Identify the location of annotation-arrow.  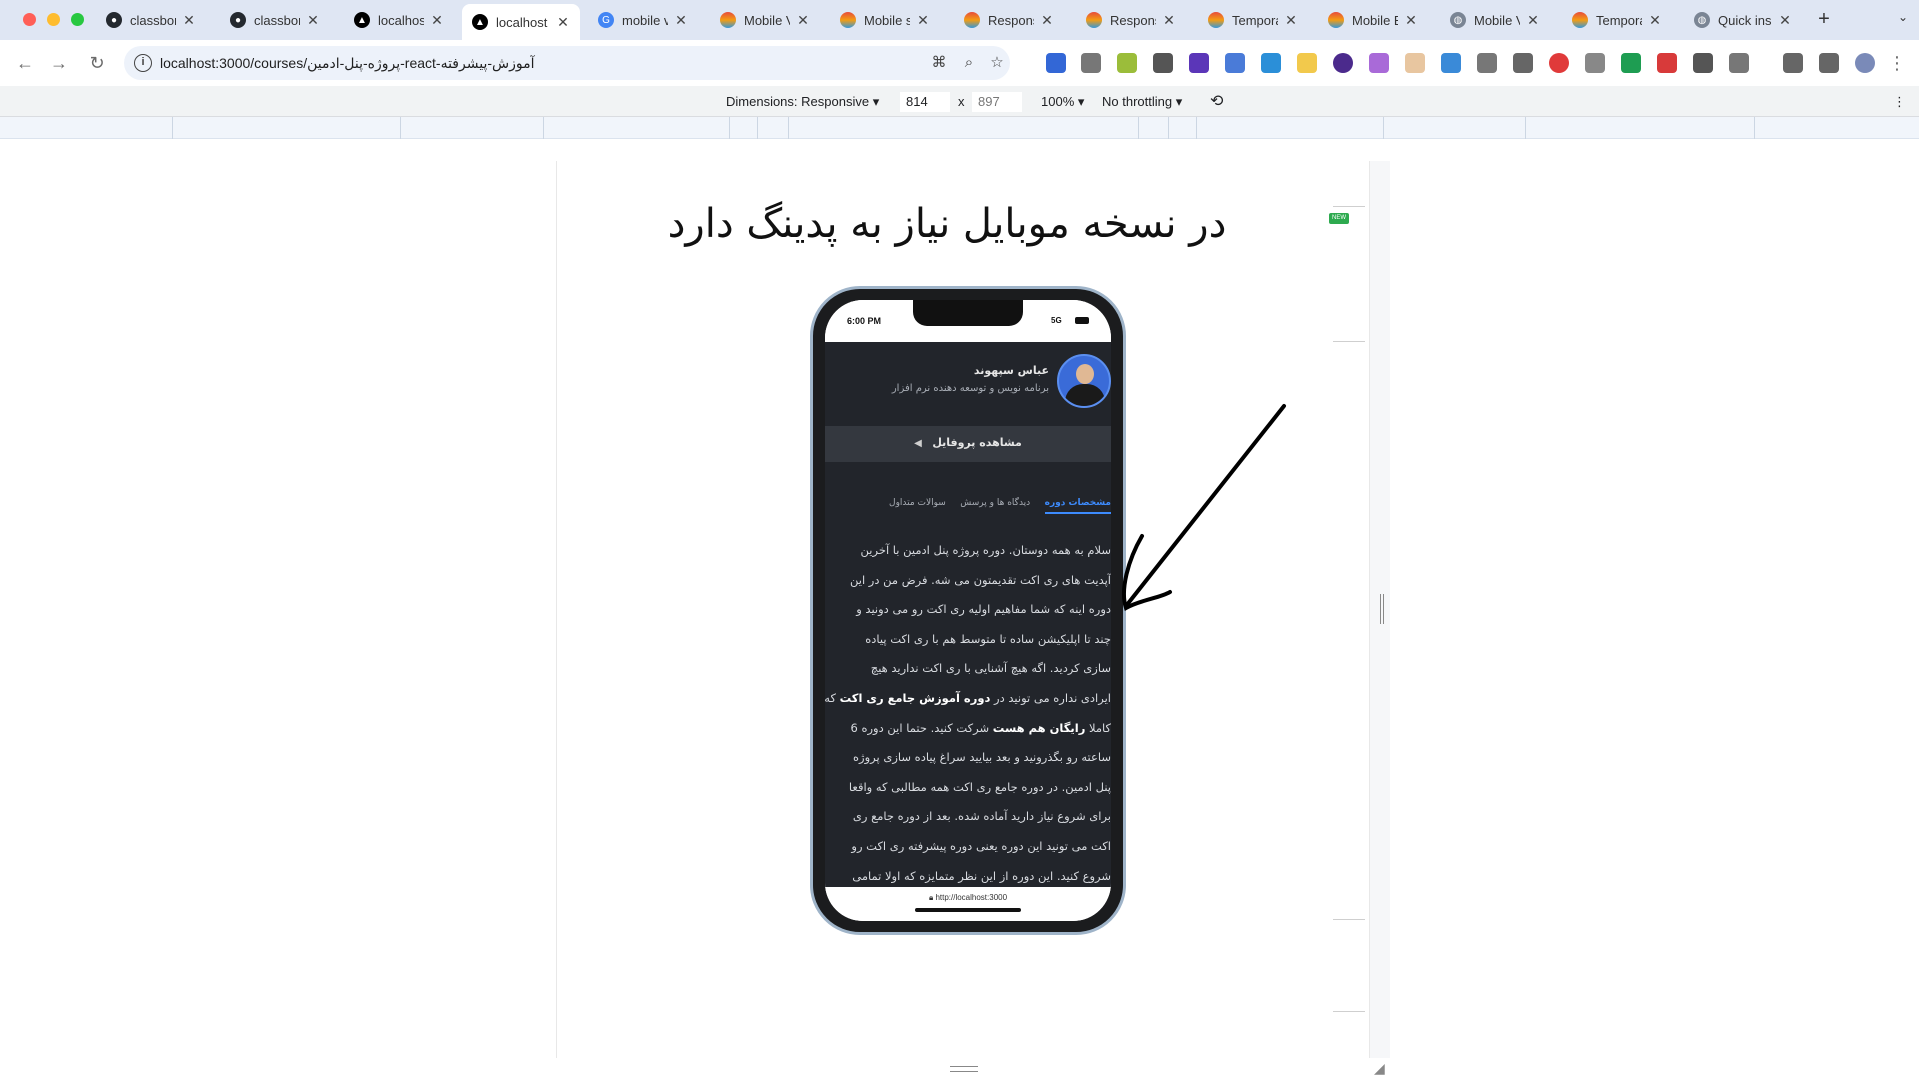
(1203, 507).